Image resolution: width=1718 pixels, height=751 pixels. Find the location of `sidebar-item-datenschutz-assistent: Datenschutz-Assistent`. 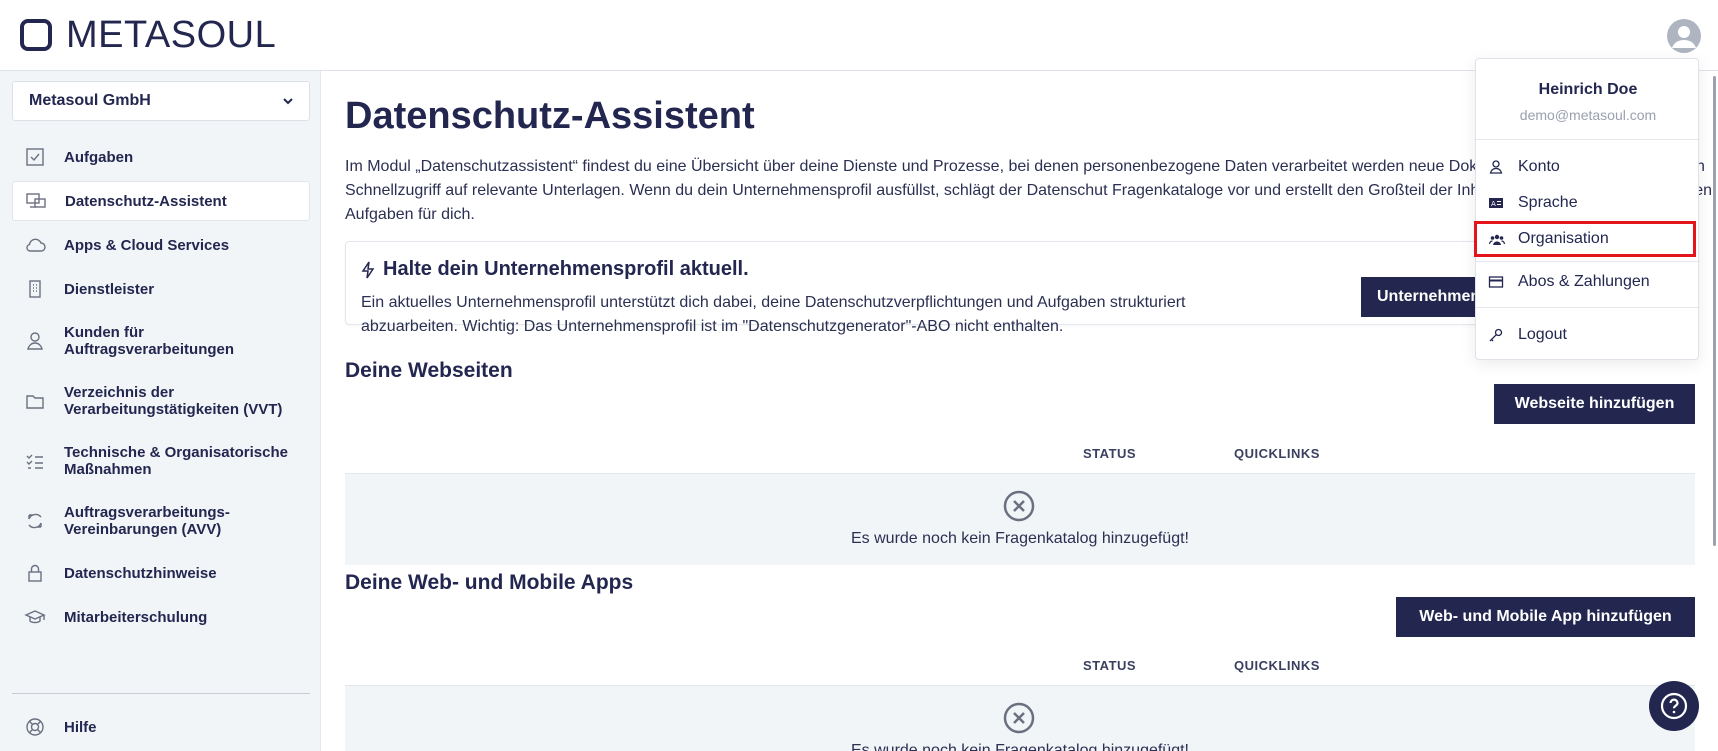

sidebar-item-datenschutz-assistent: Datenschutz-Assistent is located at coordinates (161, 201).